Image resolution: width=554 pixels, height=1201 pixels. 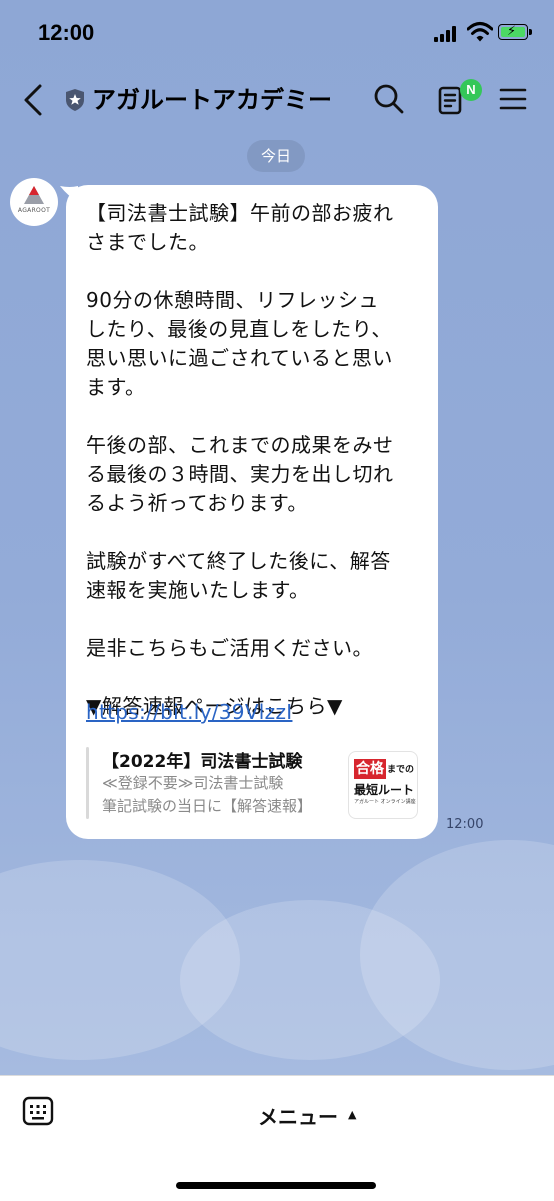 What do you see at coordinates (193, 783) in the screenshot?
I see `preview-description-line1: ≪登録不要≫司法書士試験` at bounding box center [193, 783].